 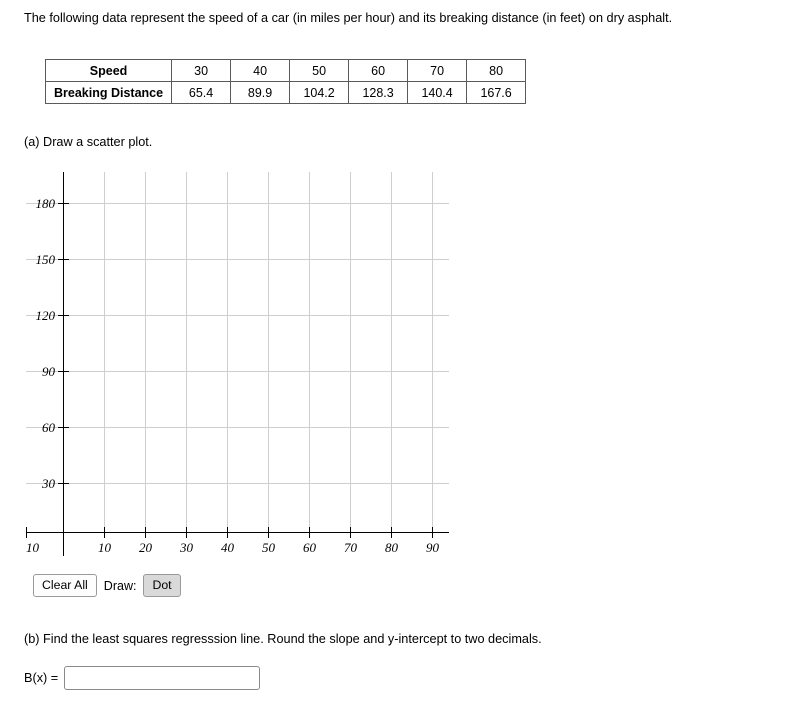 What do you see at coordinates (392, 547) in the screenshot?
I see `x-tick-label-80: 80` at bounding box center [392, 547].